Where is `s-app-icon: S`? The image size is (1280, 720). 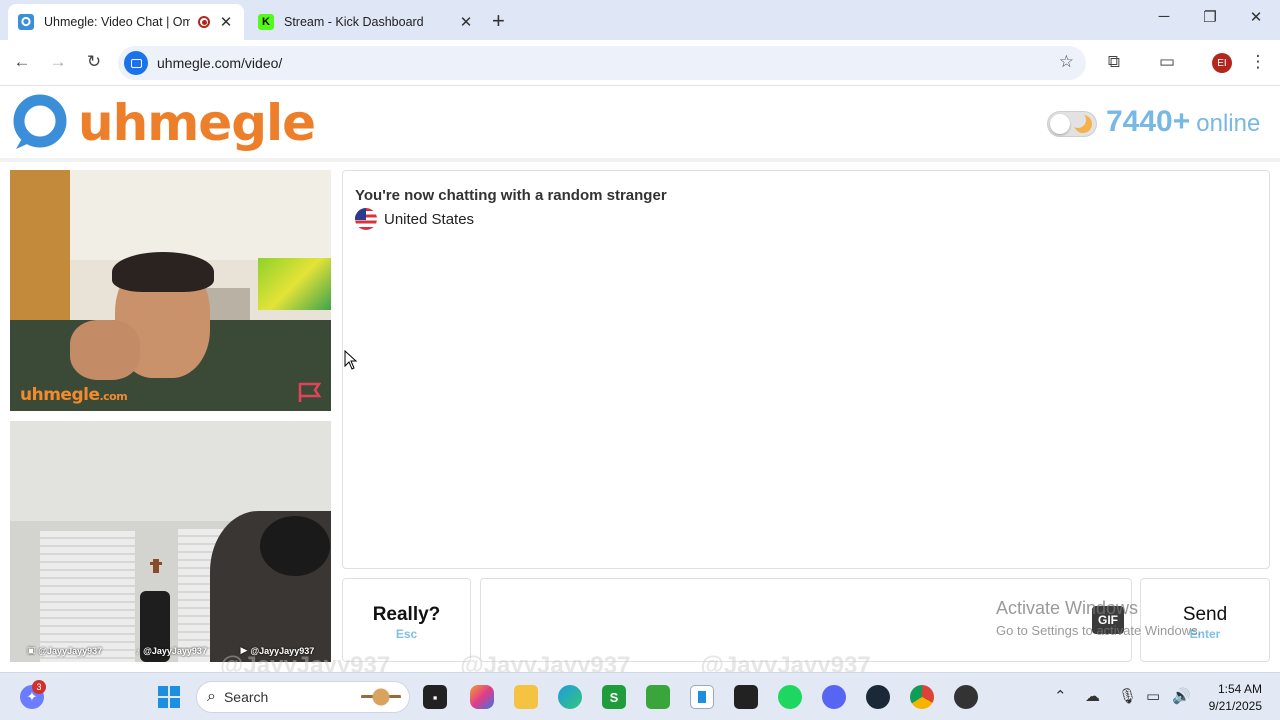 s-app-icon: S is located at coordinates (614, 697).